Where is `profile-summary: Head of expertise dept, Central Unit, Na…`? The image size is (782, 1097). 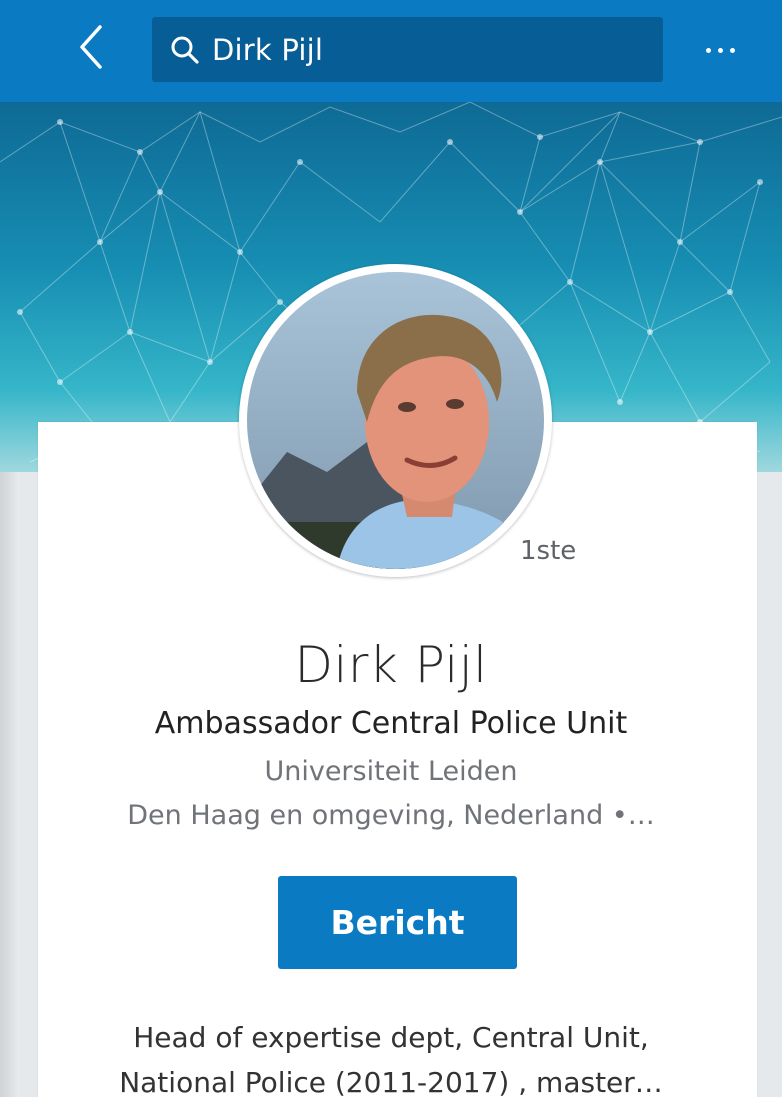
profile-summary: Head of expertise dept, Central Unit, Na… is located at coordinates (391, 1056).